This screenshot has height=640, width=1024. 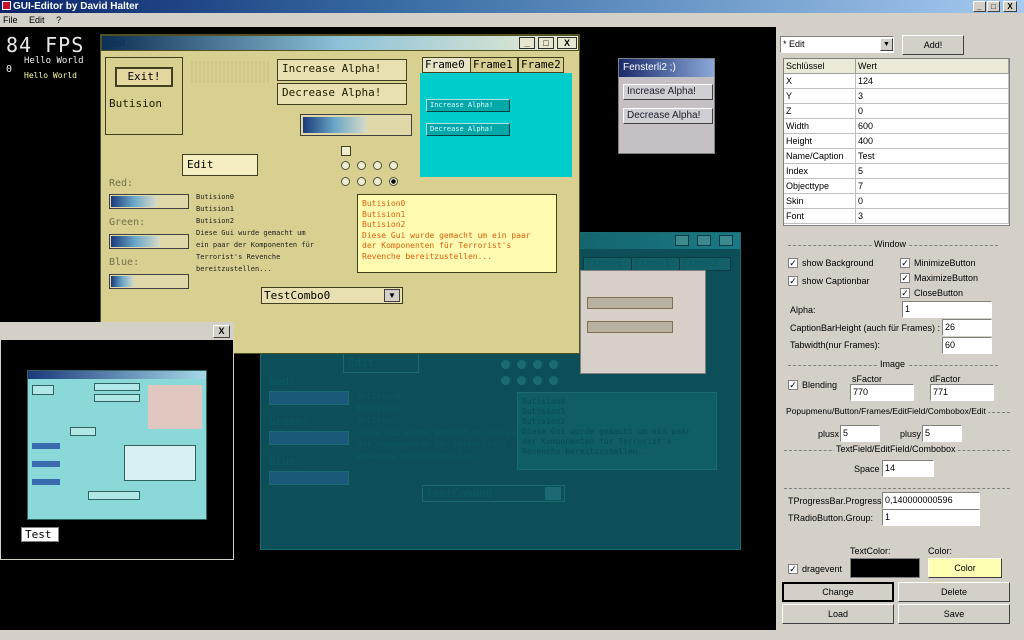 I want to click on teal-red-bar, so click(x=309, y=398).